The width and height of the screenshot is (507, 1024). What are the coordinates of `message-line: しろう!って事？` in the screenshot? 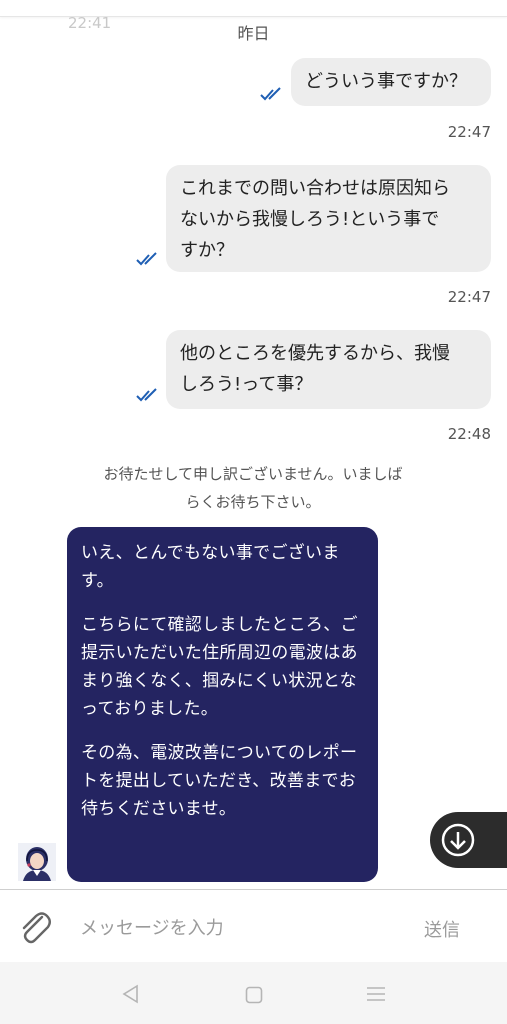 It's located at (246, 384).